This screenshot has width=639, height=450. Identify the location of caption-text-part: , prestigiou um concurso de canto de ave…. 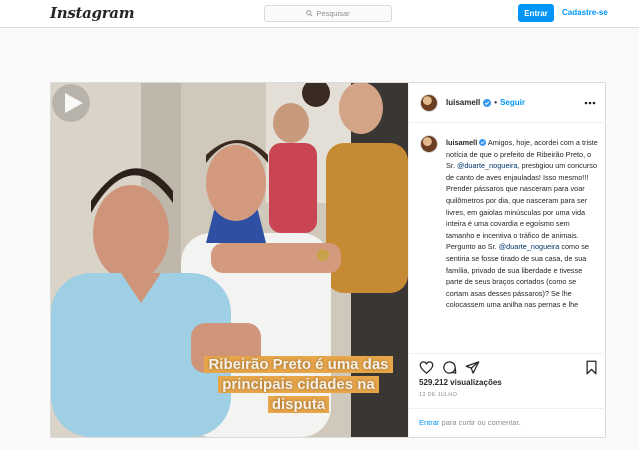
(522, 200).